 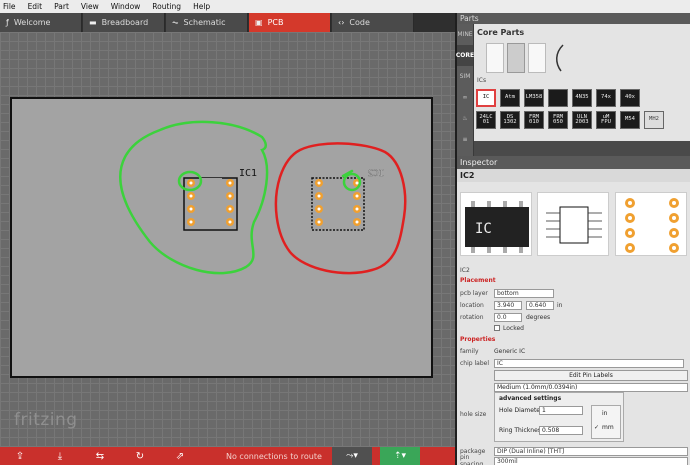 What do you see at coordinates (478, 280) in the screenshot?
I see `placement-section: Placement` at bounding box center [478, 280].